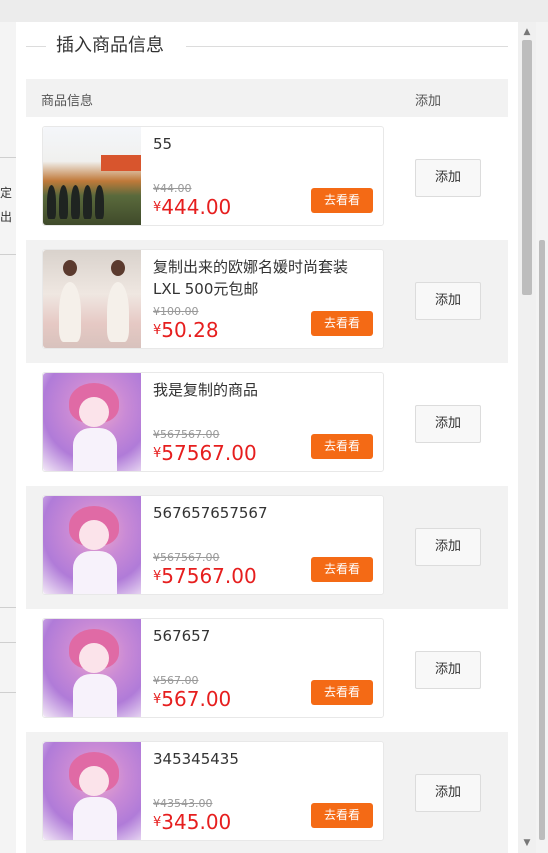  What do you see at coordinates (527, 437) in the screenshot?
I see `dialog-scrollbar: ▲ ▼` at bounding box center [527, 437].